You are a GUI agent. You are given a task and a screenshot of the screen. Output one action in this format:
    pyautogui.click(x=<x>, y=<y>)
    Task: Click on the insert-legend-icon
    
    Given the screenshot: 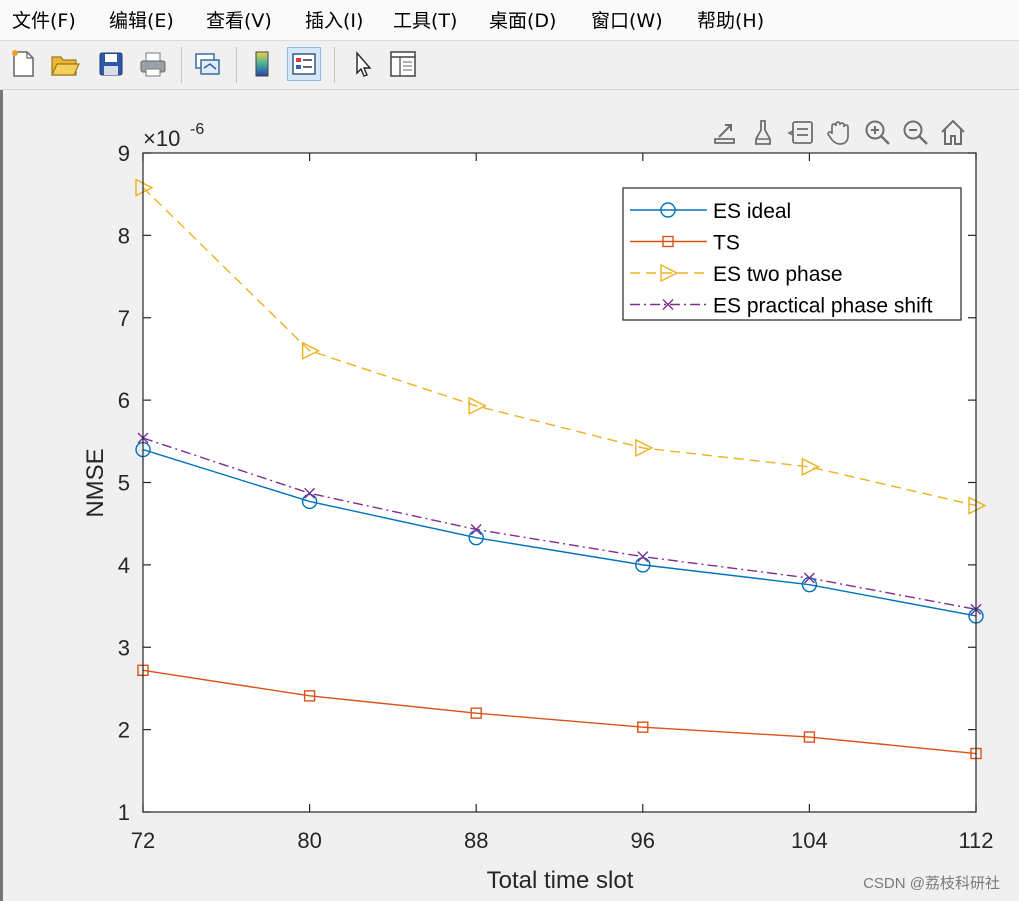 What is the action you would take?
    pyautogui.click(x=304, y=64)
    